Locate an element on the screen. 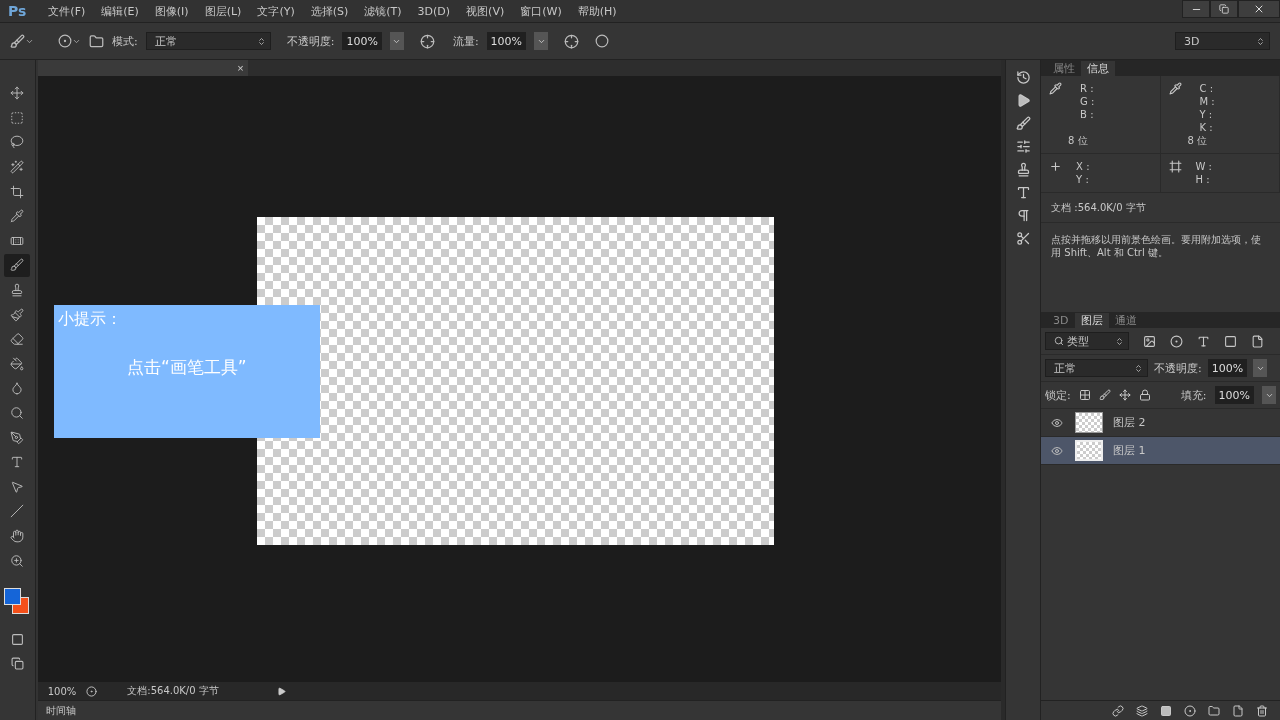 This screenshot has height=720, width=1280. document-size: 文档 :564.0K/0 字节 is located at coordinates (1160, 208).